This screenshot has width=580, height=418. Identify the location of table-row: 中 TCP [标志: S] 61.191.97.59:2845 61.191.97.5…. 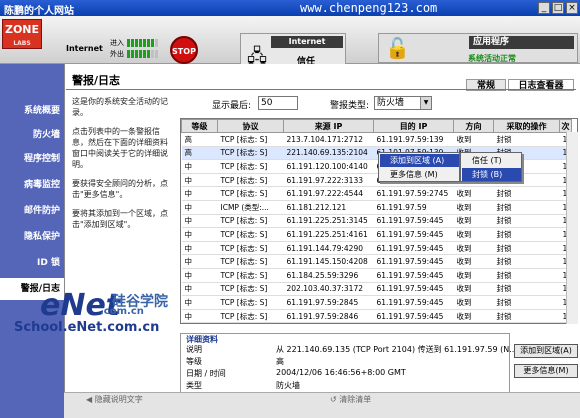
(376, 302).